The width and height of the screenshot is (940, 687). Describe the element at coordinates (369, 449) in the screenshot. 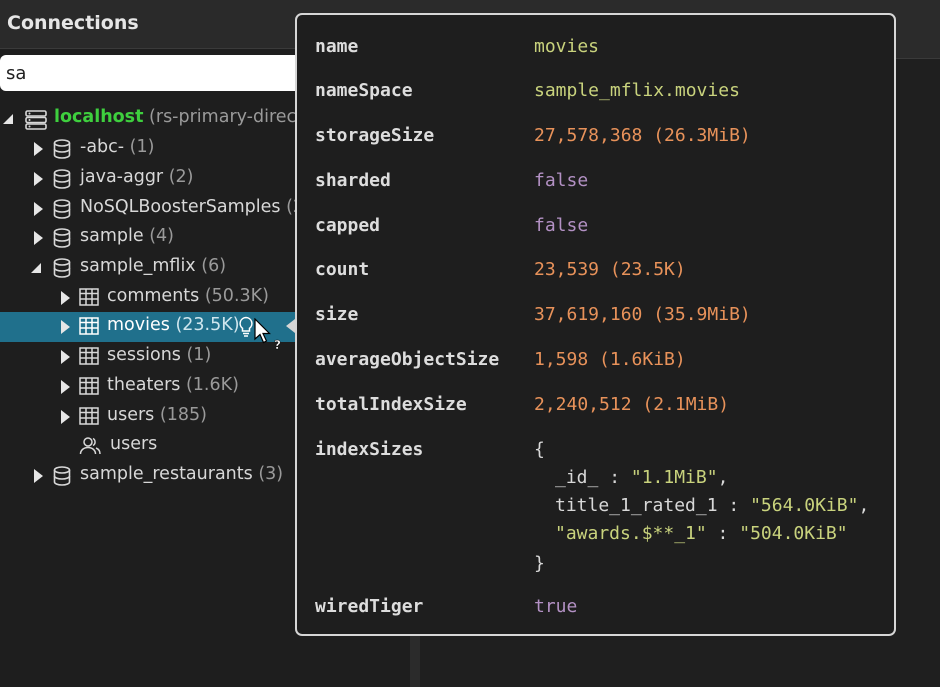

I see `prop-key: indexSizes` at that location.